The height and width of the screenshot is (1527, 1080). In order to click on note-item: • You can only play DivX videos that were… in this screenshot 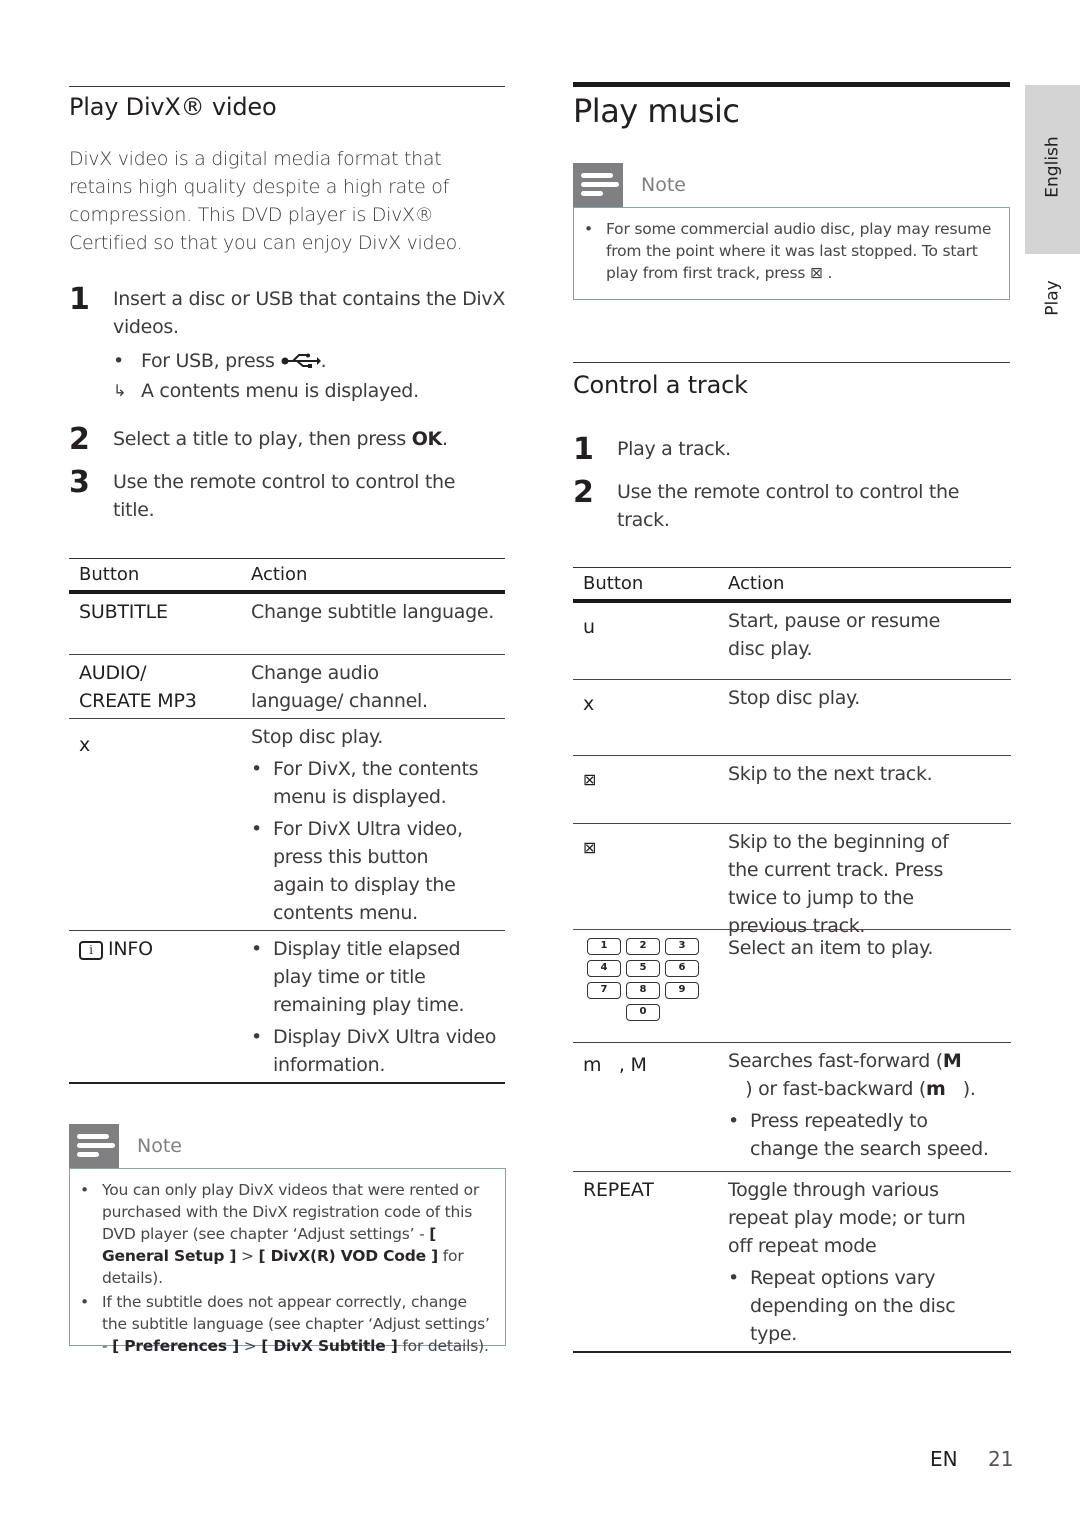, I will do `click(286, 1234)`.